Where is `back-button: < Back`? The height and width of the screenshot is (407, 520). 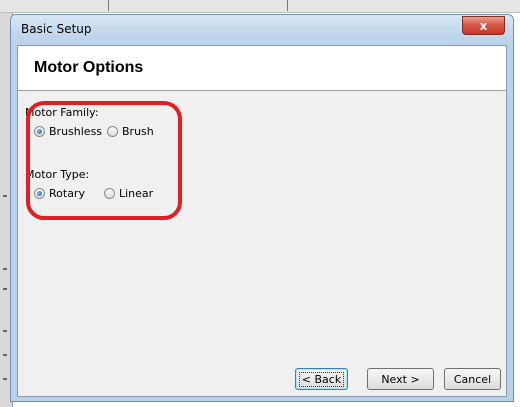
back-button: < Back is located at coordinates (321, 379).